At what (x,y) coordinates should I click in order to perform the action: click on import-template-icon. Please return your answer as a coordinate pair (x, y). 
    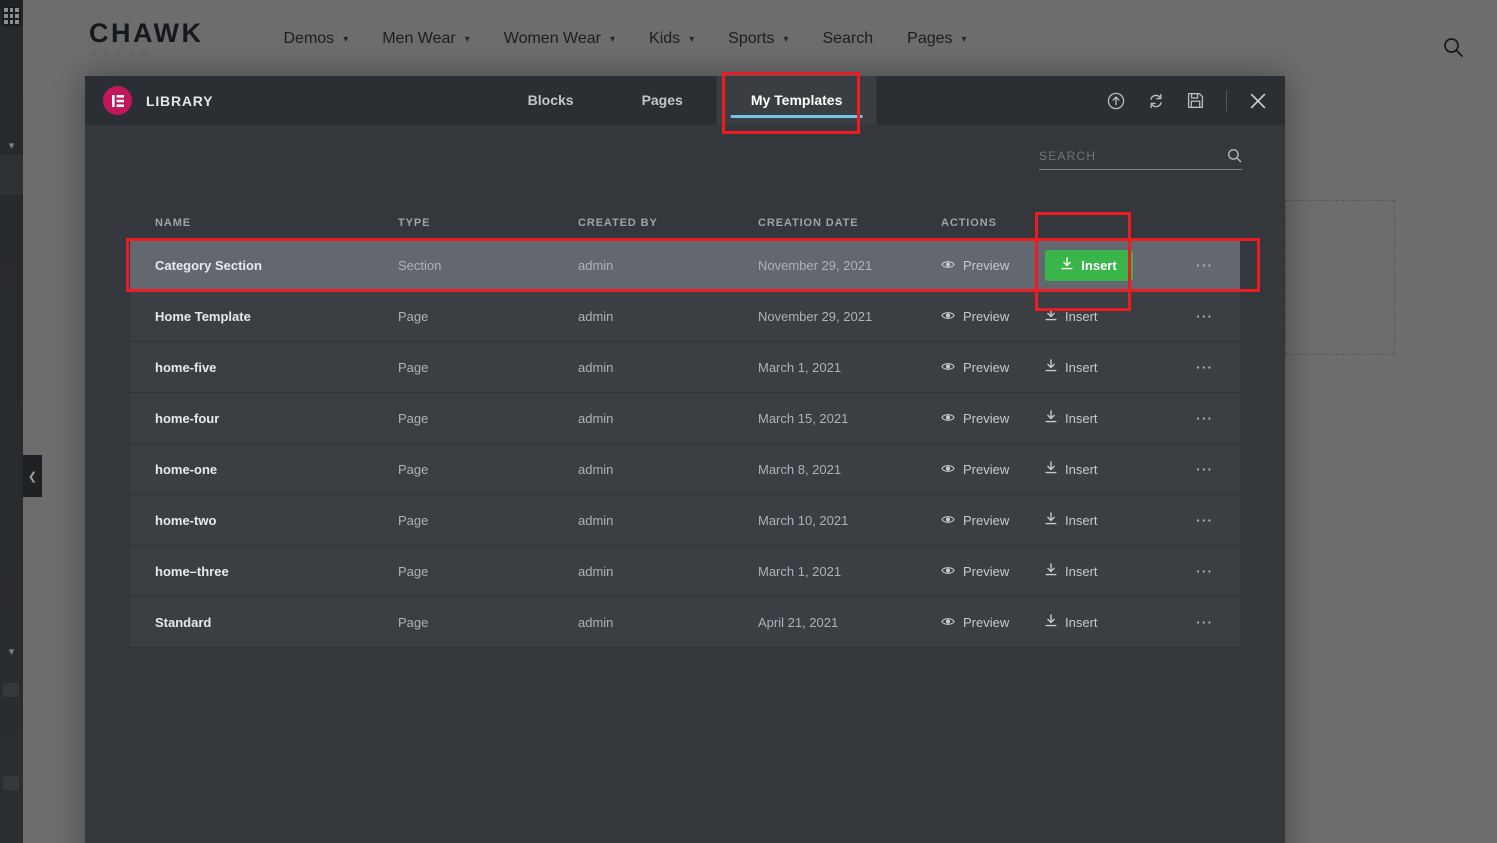
    Looking at the image, I should click on (1116, 101).